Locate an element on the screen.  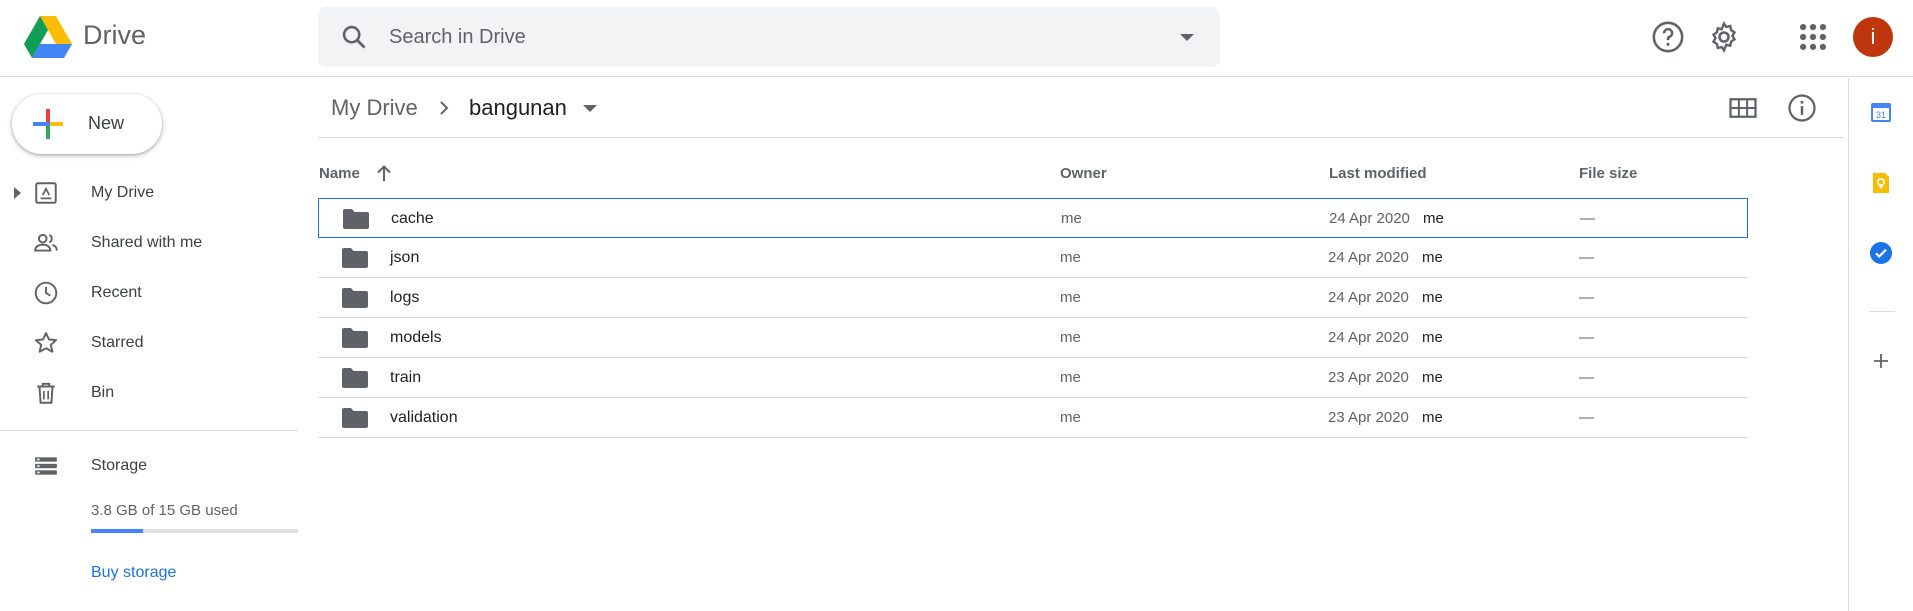
storage-icon is located at coordinates (46, 466).